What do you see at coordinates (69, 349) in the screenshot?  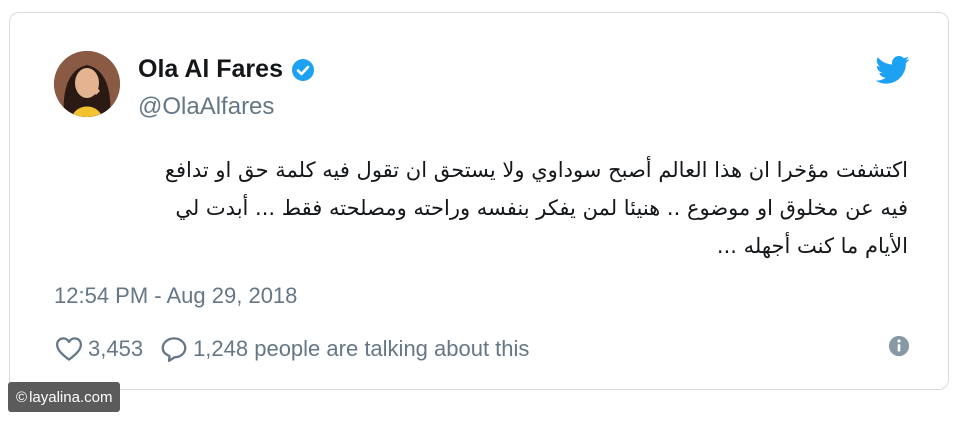 I see `heart-icon` at bounding box center [69, 349].